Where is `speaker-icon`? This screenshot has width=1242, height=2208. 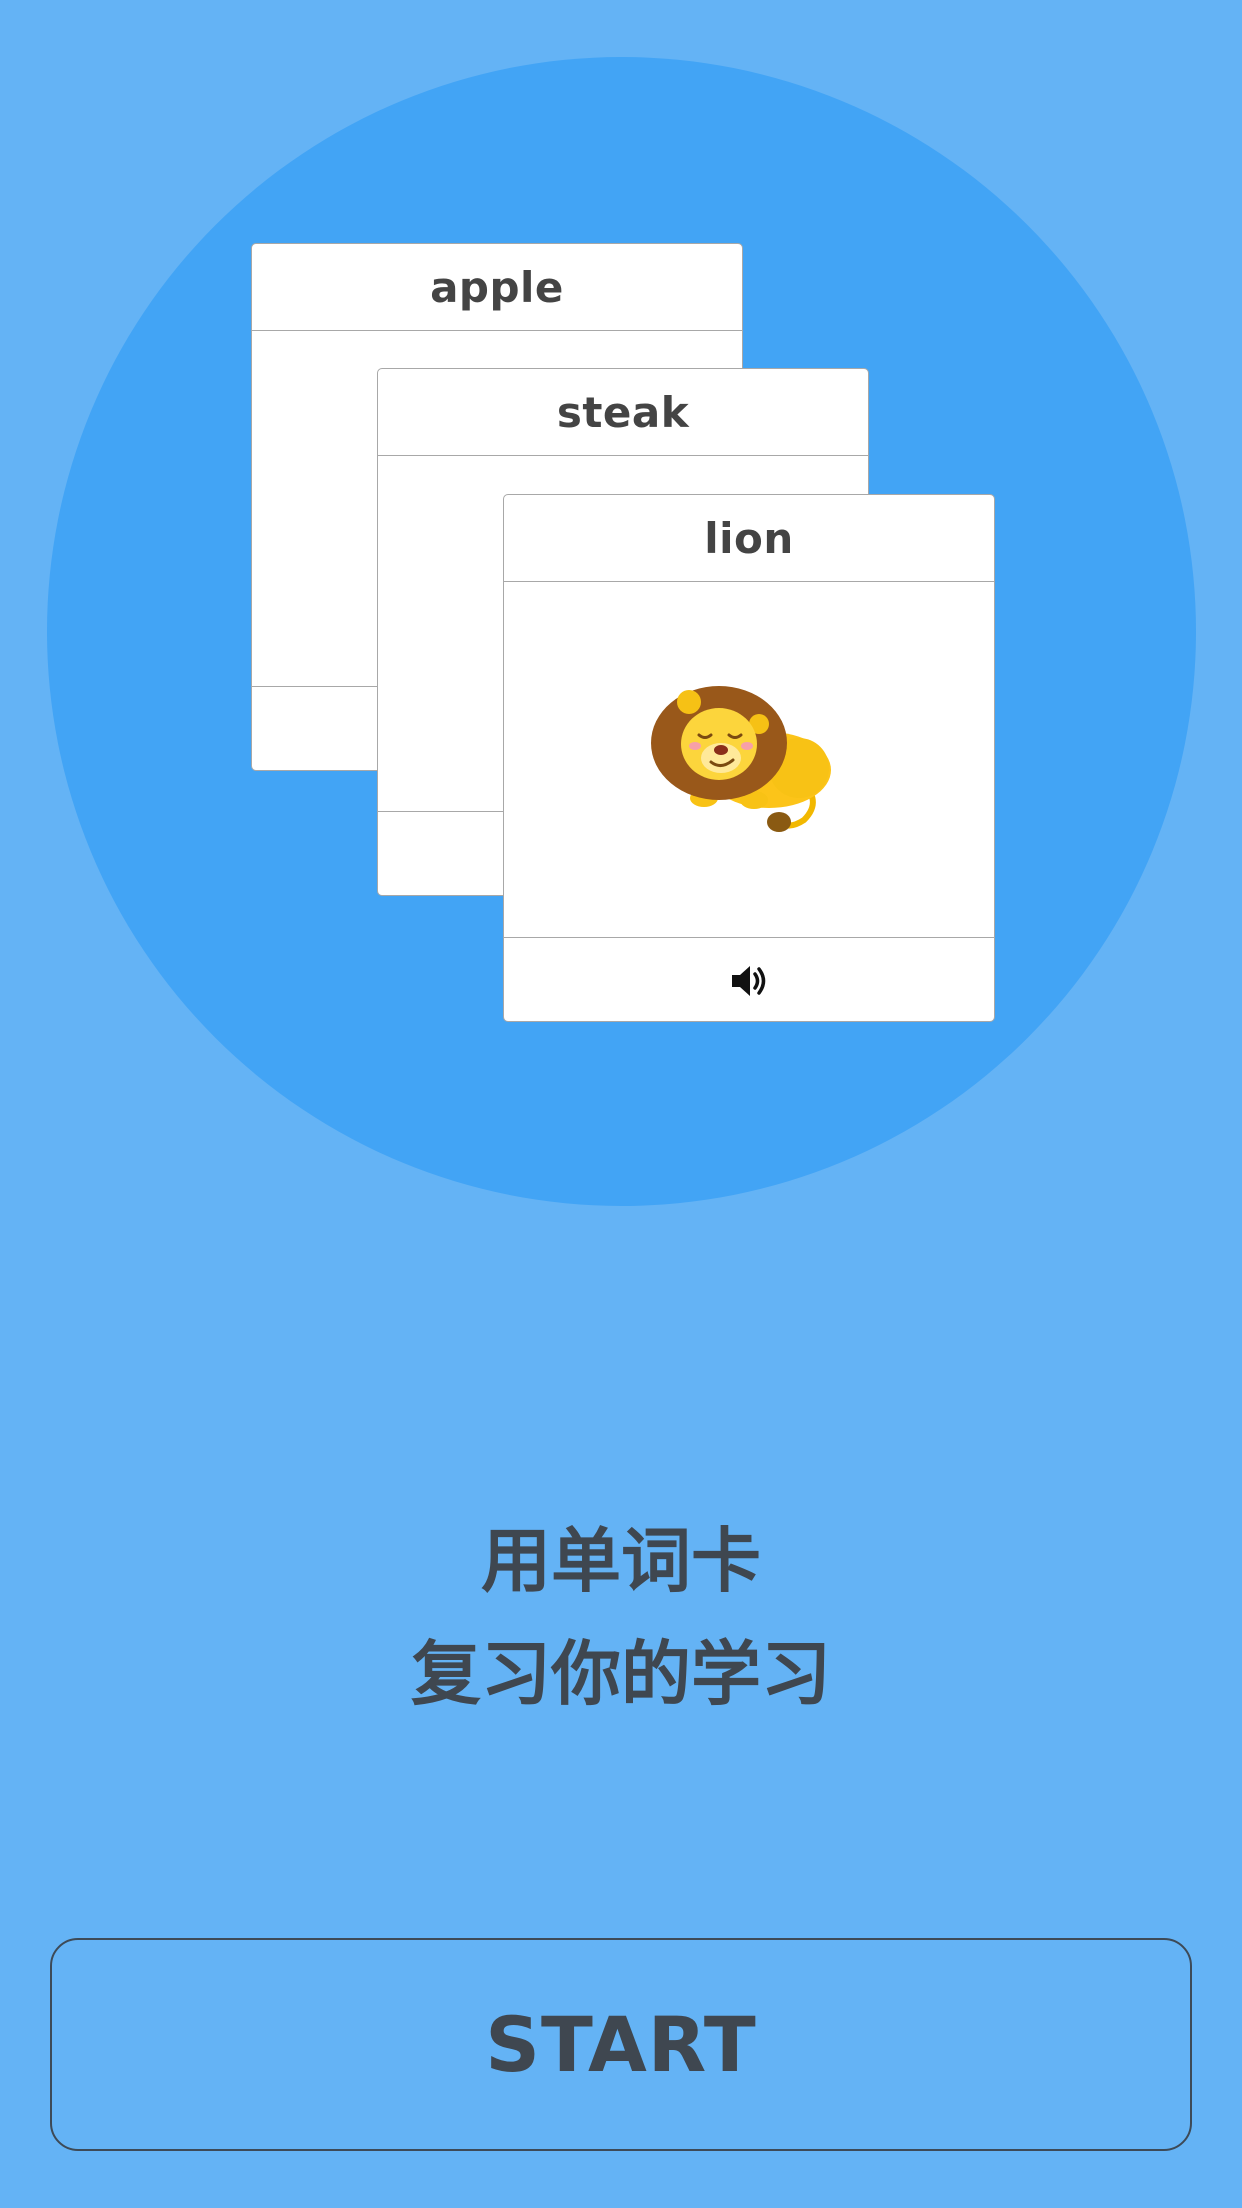 speaker-icon is located at coordinates (749, 981).